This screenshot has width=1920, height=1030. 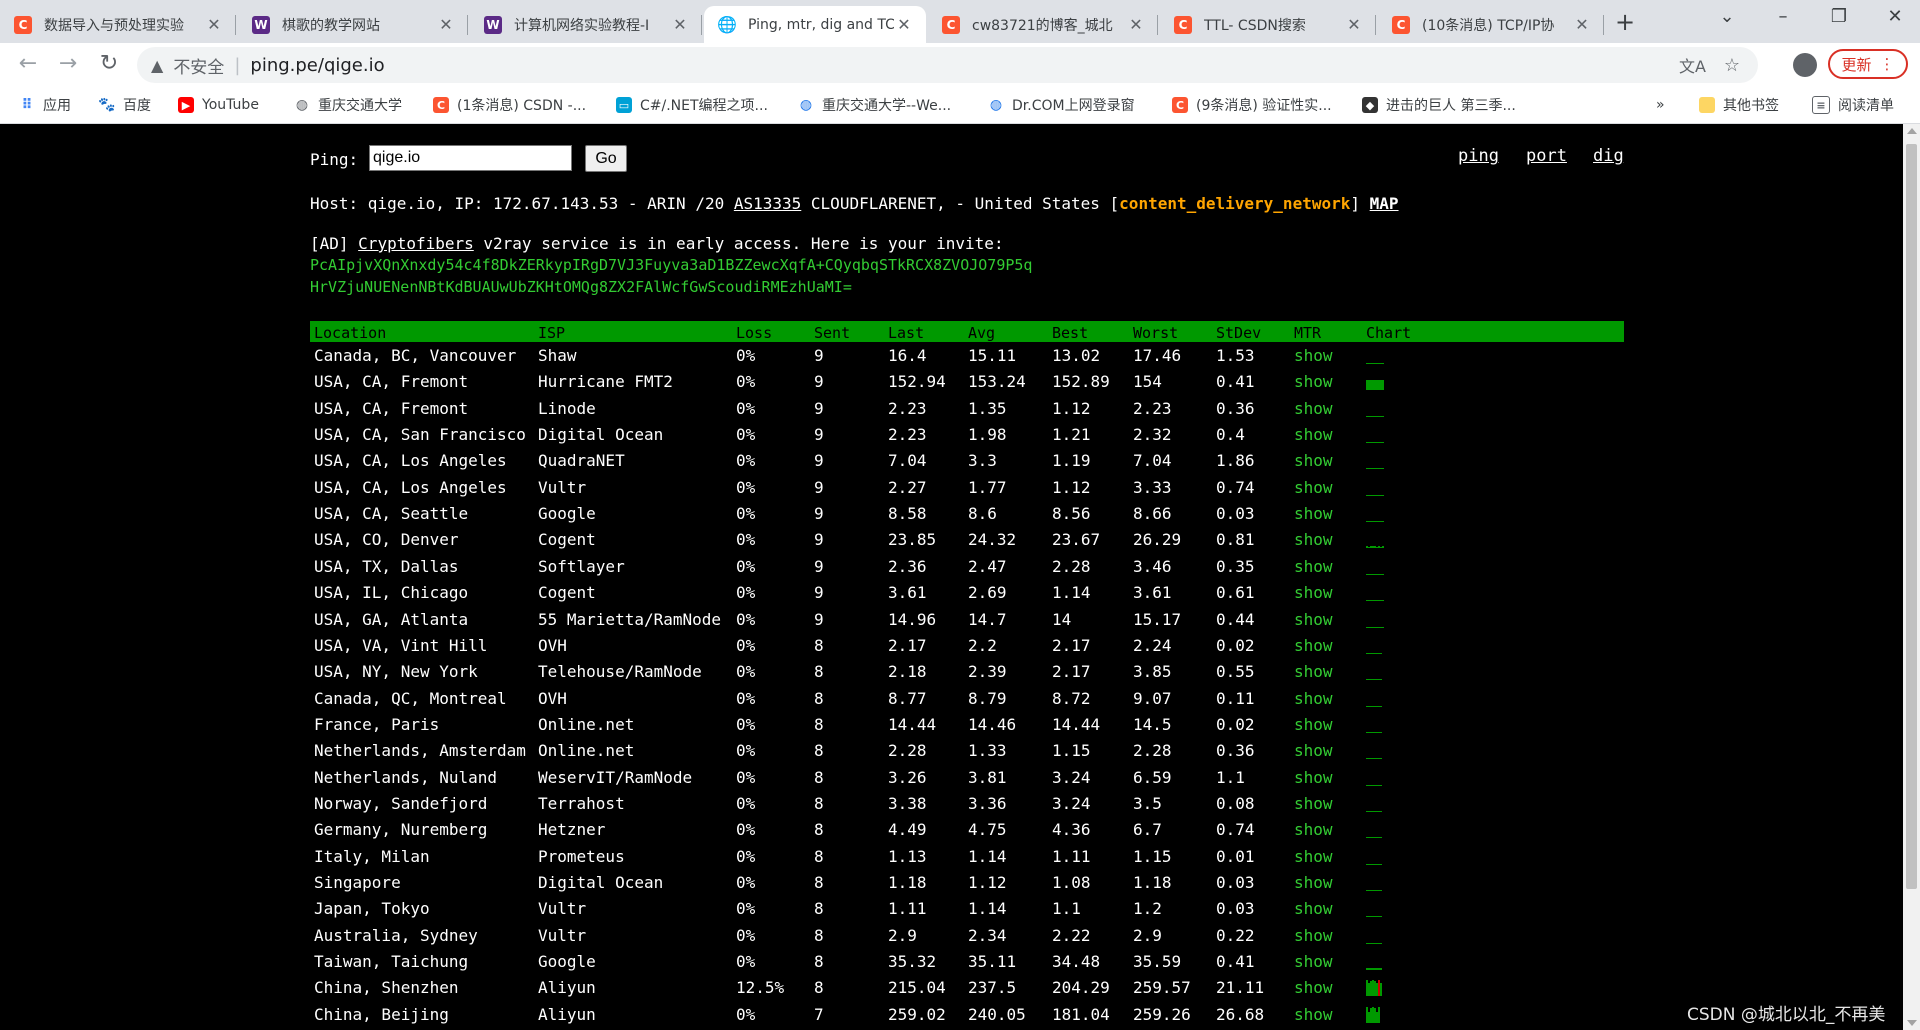 What do you see at coordinates (1868, 64) in the screenshot?
I see `update-button: 更新 ⋮` at bounding box center [1868, 64].